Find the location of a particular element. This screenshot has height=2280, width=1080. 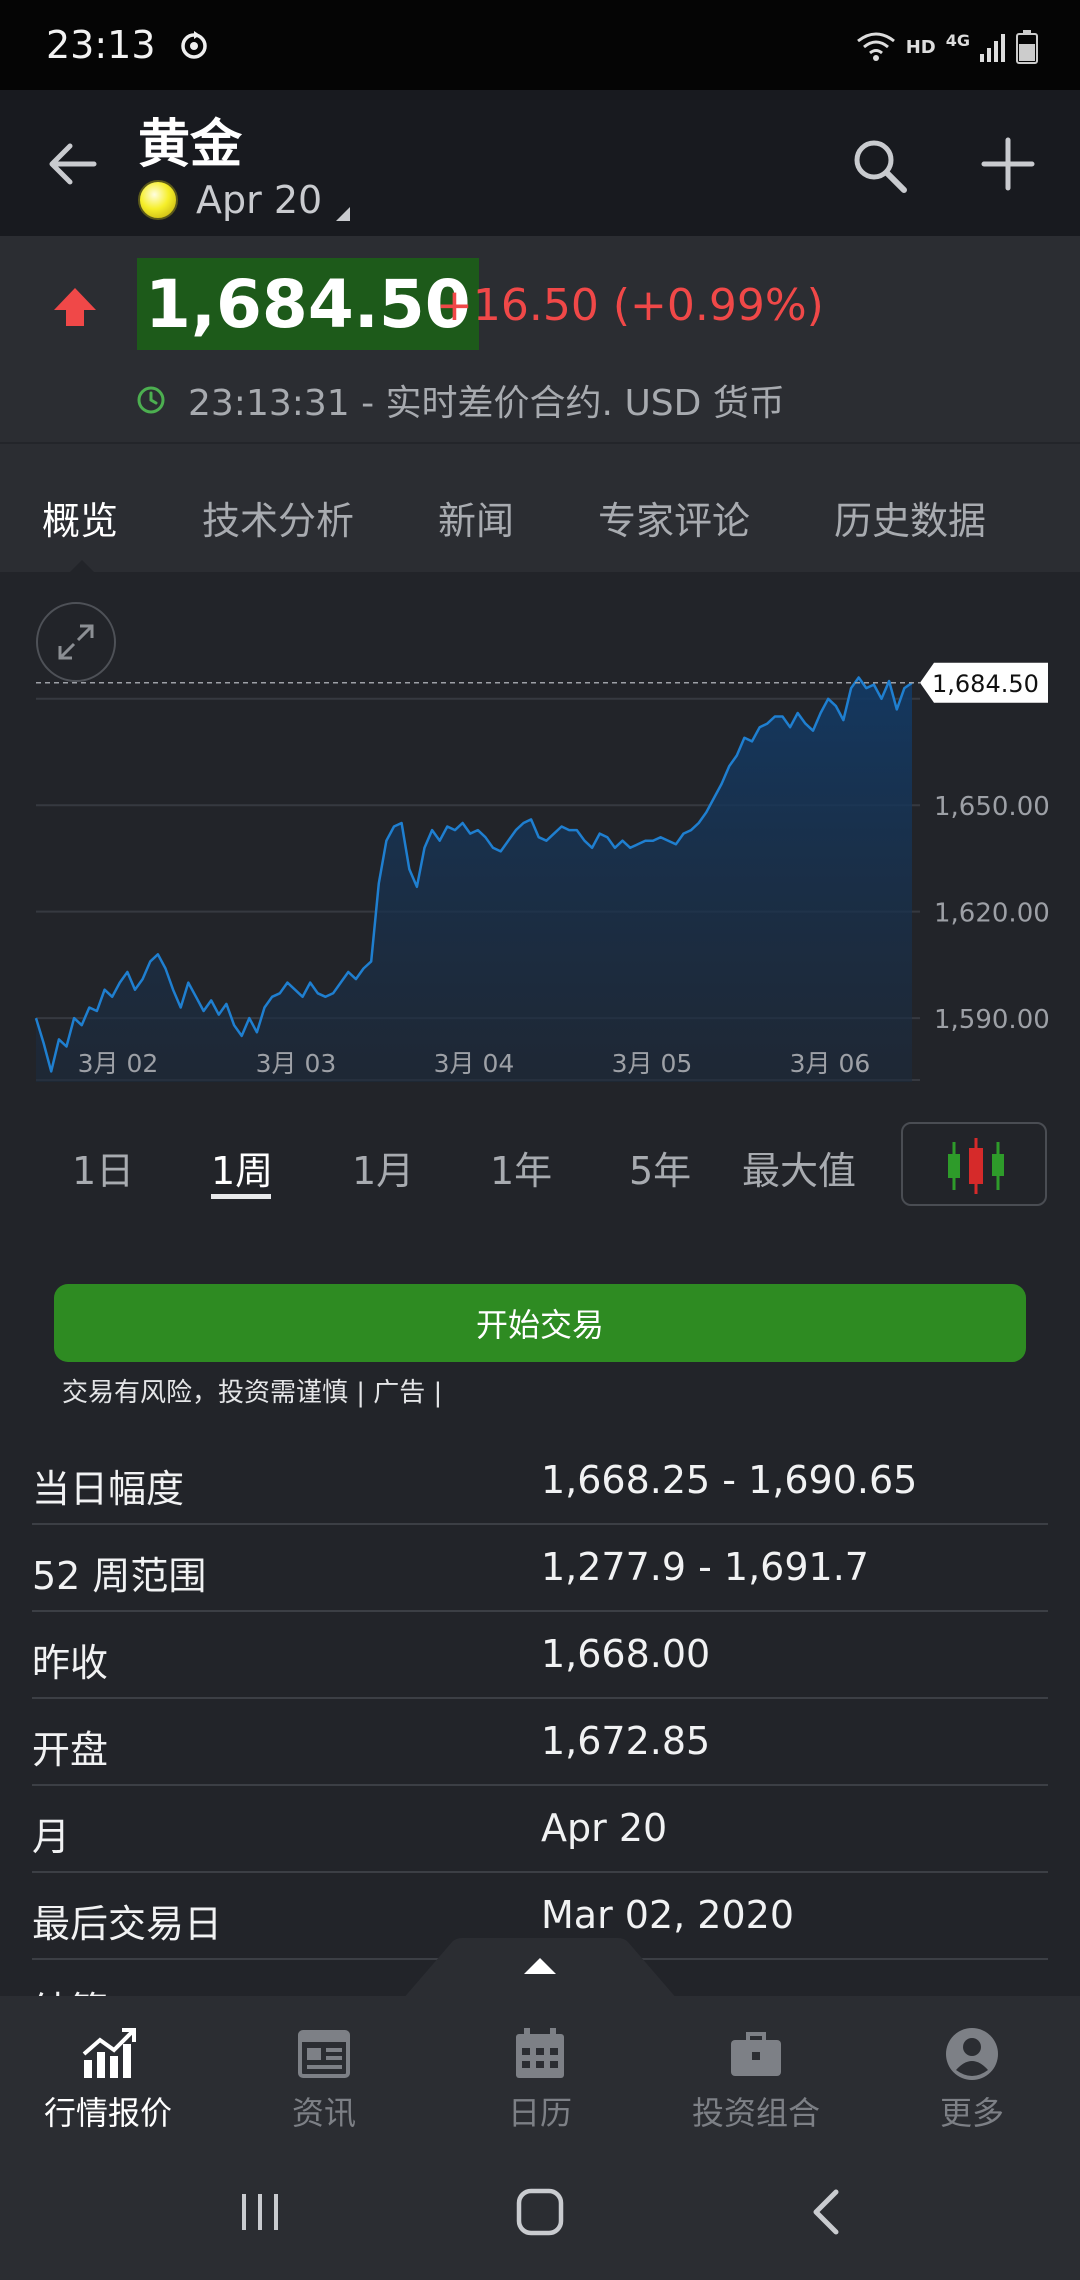

stat-value: 1,277.9 - 1,691.7 is located at coordinates (705, 1567).